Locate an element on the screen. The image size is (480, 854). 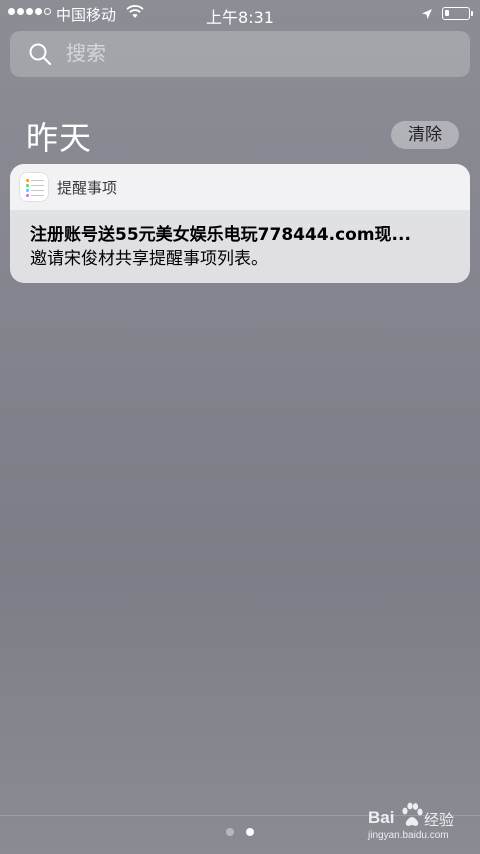
notification-app-name: 提醒事项 is located at coordinates (87, 188).